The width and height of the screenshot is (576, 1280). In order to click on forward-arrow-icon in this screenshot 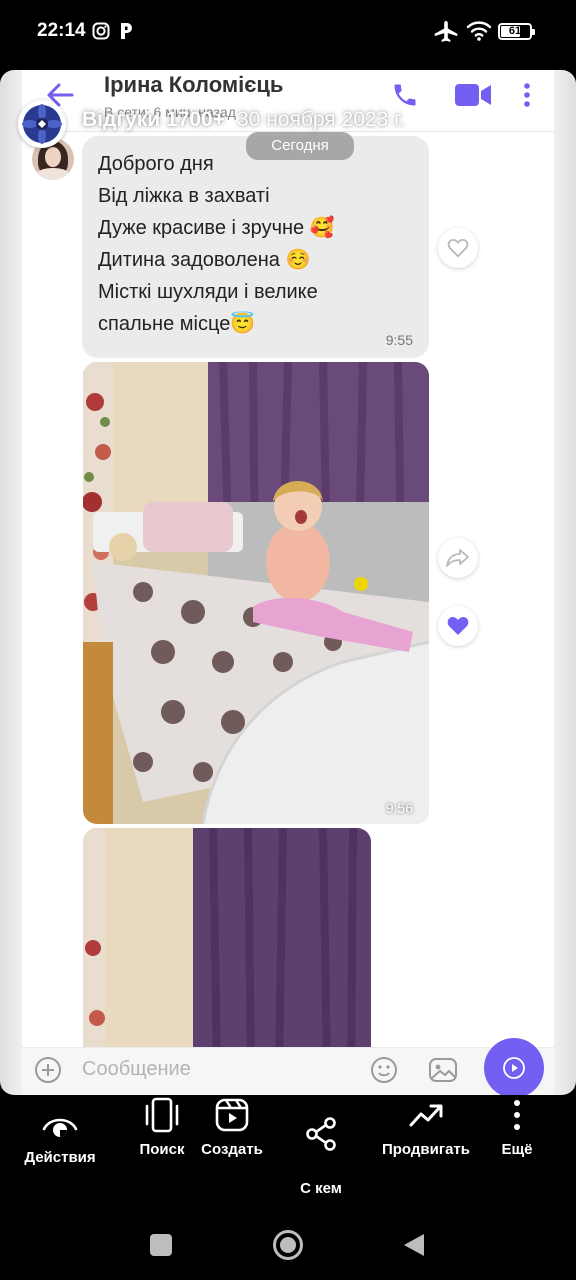, I will do `click(457, 558)`.